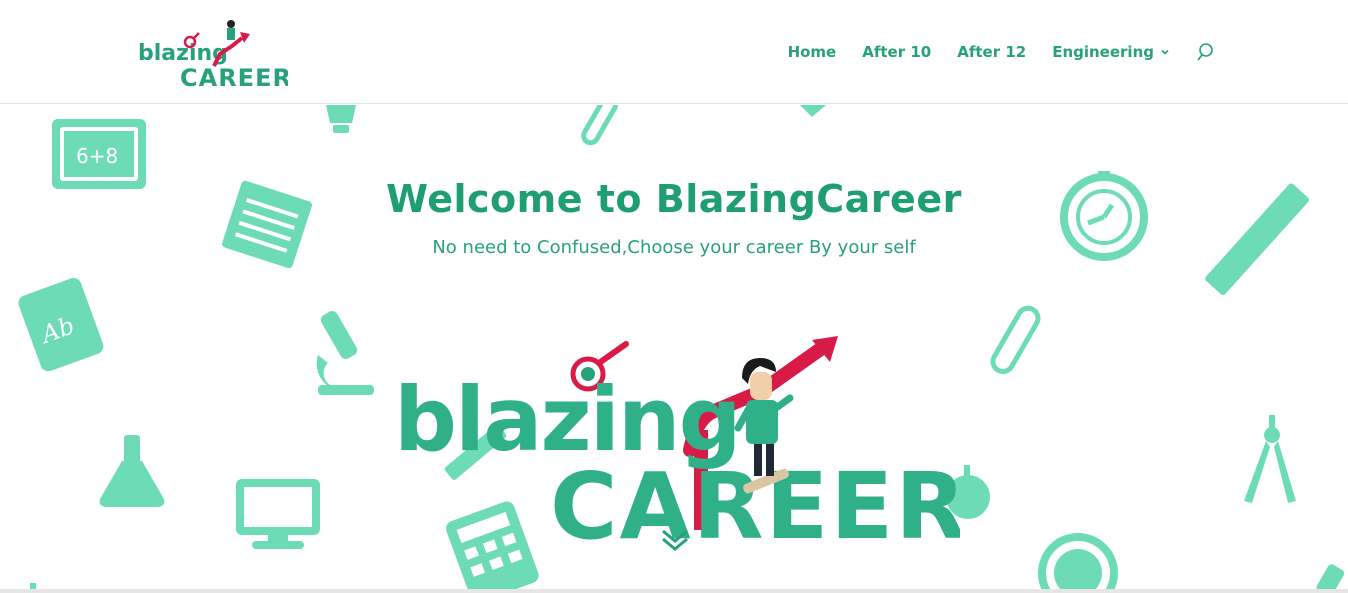 Image resolution: width=1348 pixels, height=593 pixels. What do you see at coordinates (341, 119) in the screenshot?
I see `lightbulb-icon` at bounding box center [341, 119].